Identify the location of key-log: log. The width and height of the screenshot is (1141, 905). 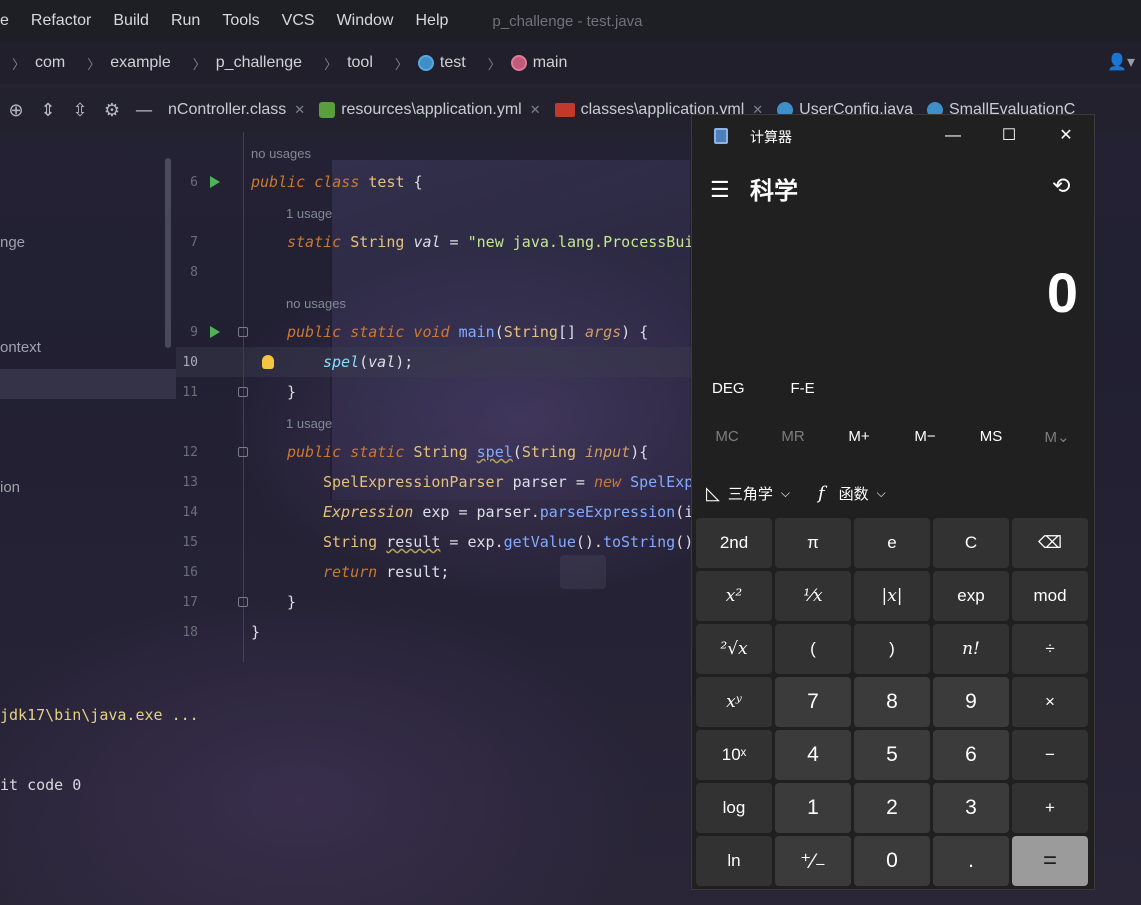
(734, 808).